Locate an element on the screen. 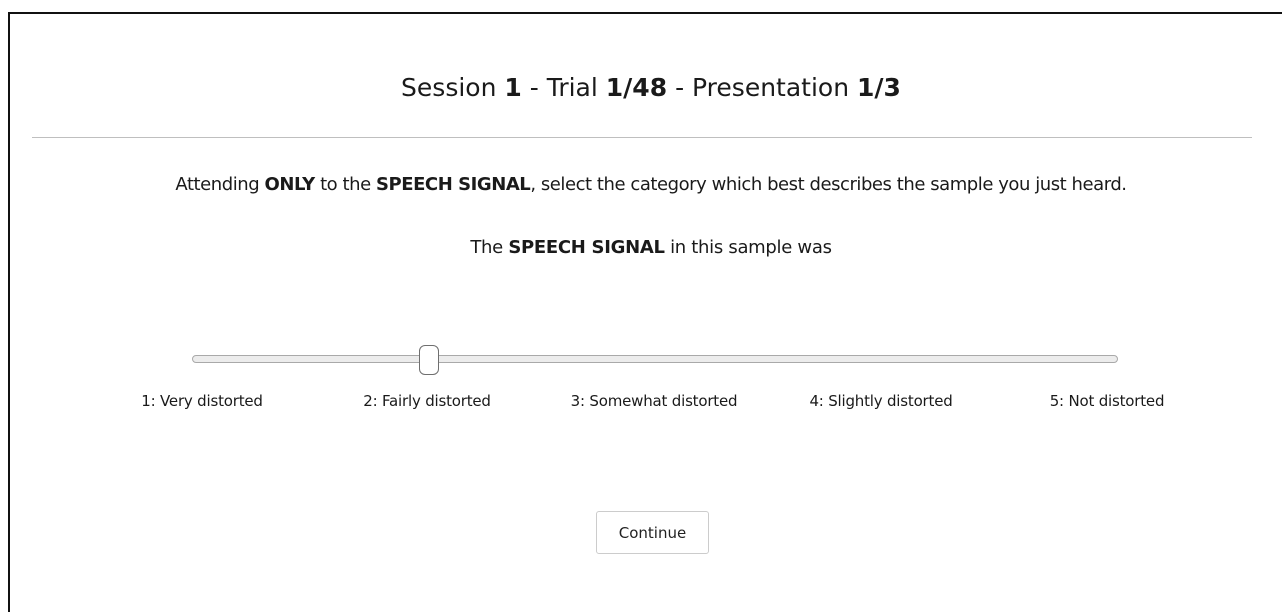  rating-label-1: 1: Very distorted is located at coordinates (202, 401).